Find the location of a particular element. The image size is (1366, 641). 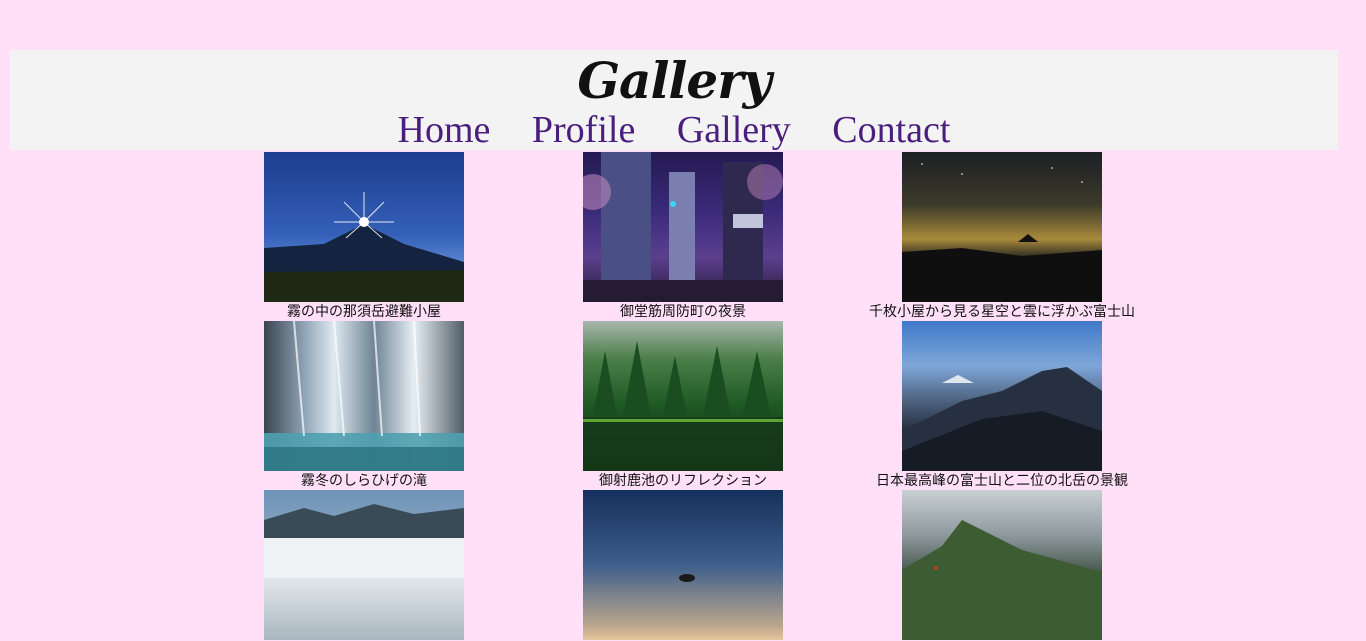

gallery-item: 日本最高峰の富士山と二位の北岳の景観 is located at coordinates (1002, 405).